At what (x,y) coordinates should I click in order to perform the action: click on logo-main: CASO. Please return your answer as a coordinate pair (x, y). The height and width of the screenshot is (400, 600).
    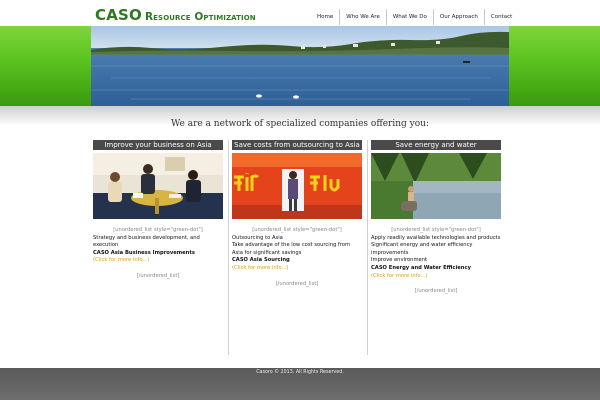
    Looking at the image, I should click on (118, 15).